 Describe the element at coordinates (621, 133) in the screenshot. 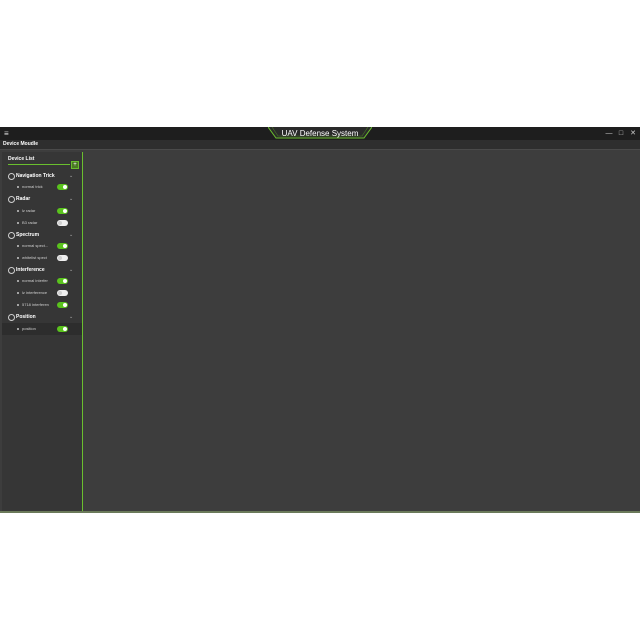

I see `maximize-button: □` at that location.